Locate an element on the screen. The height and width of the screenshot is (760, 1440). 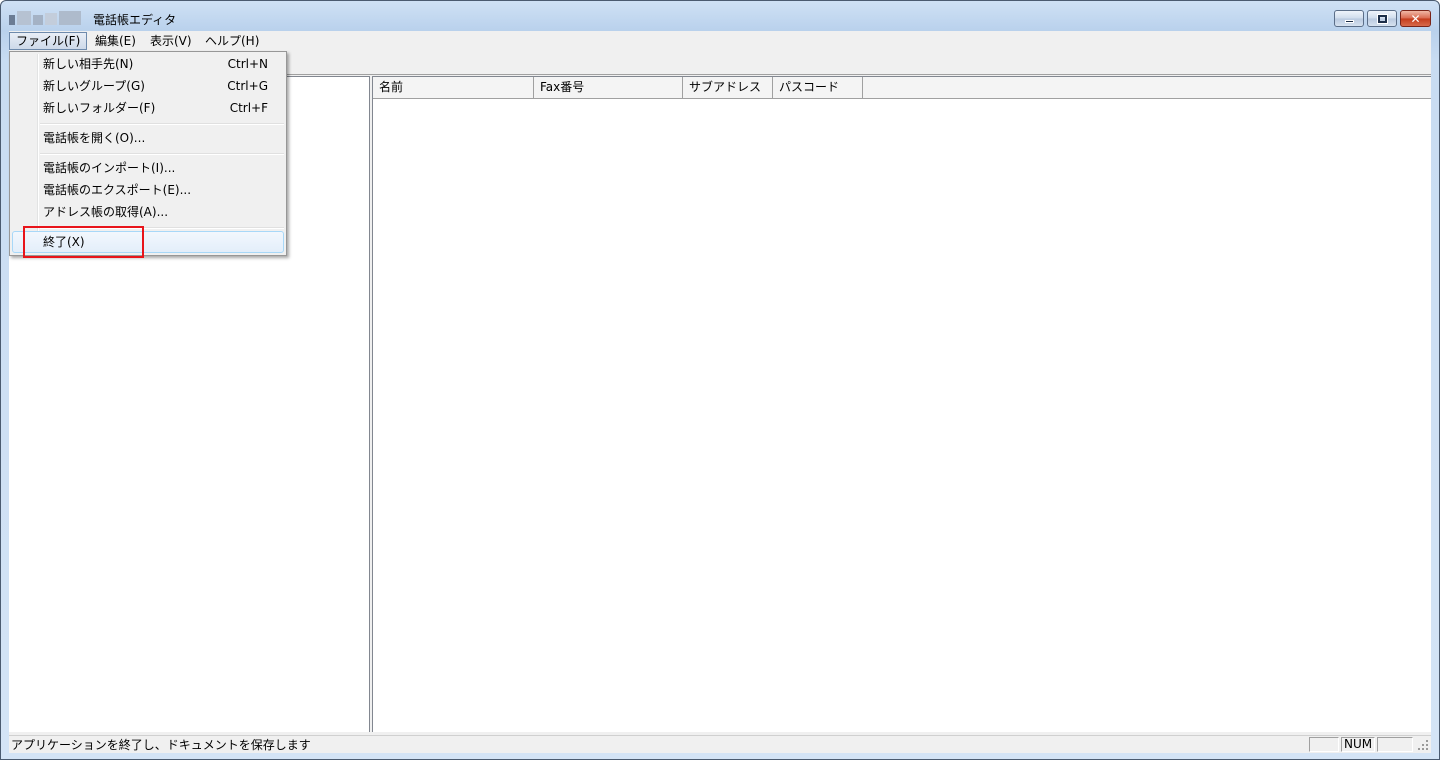
close-icon: ✕ is located at coordinates (1415, 18).